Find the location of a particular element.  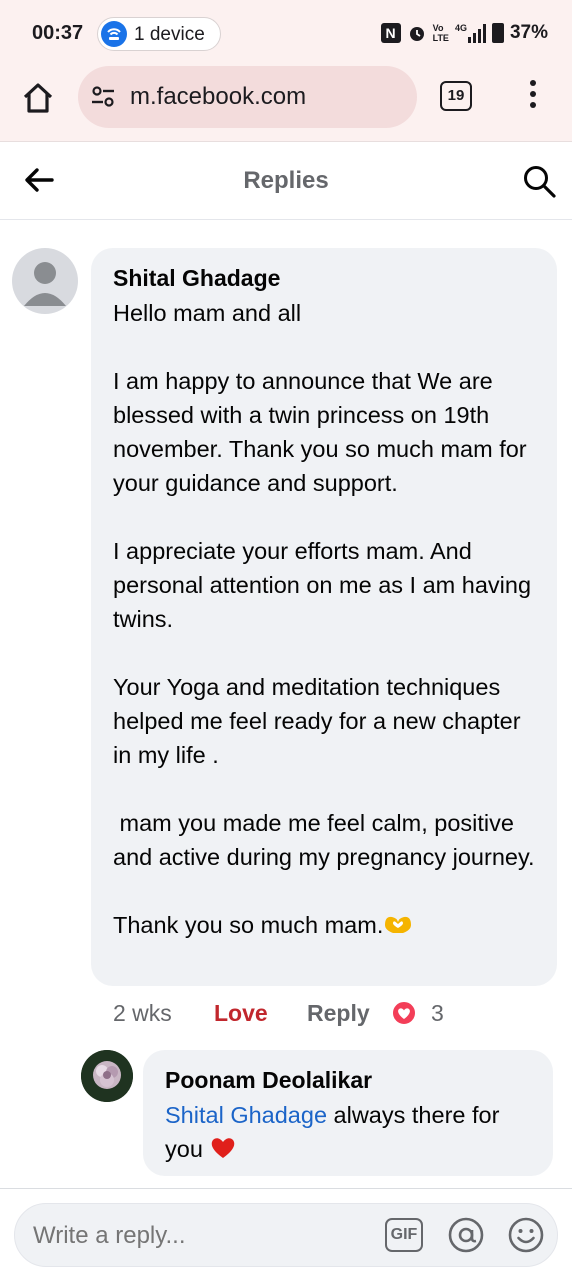

reply-text: Shital Ghadage always there for you is located at coordinates (348, 1132).